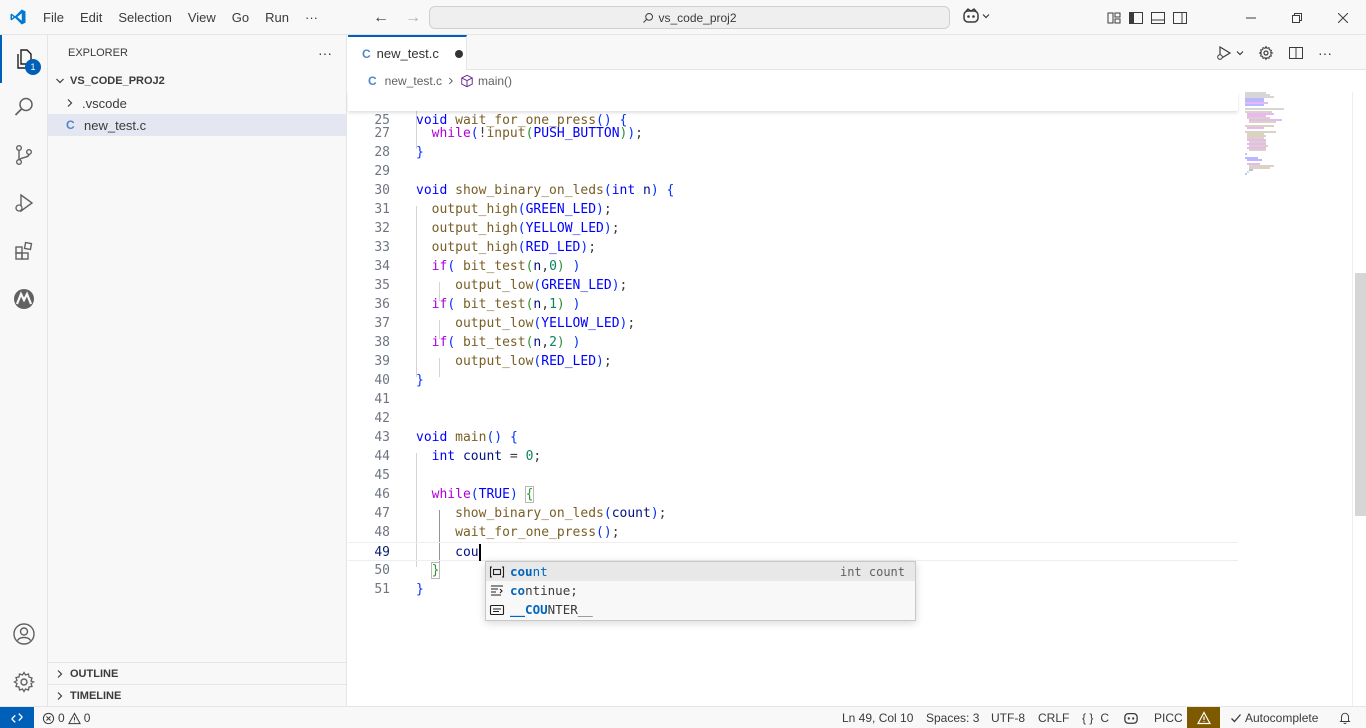  What do you see at coordinates (91, 17) in the screenshot?
I see `menu-edit: Edit` at bounding box center [91, 17].